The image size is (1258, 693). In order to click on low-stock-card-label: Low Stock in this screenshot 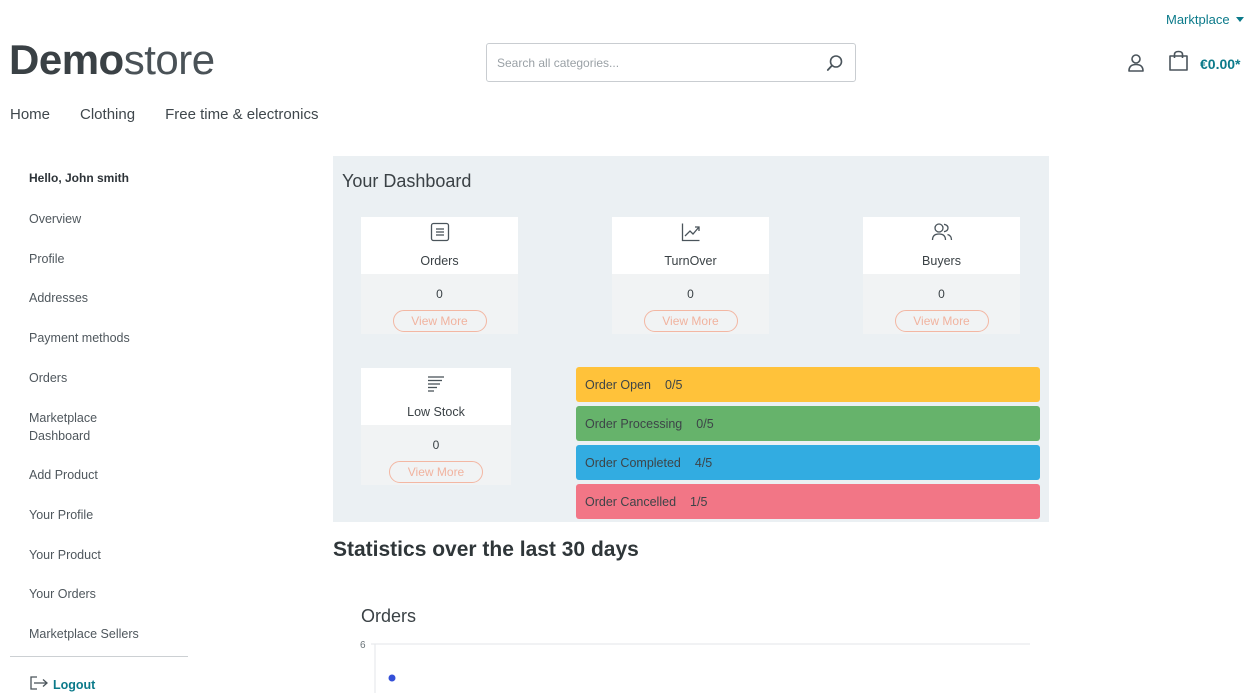, I will do `click(436, 412)`.